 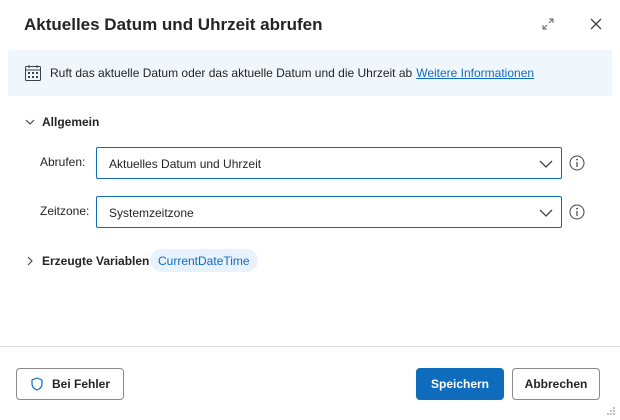 I want to click on save-button: Speichern, so click(x=460, y=384).